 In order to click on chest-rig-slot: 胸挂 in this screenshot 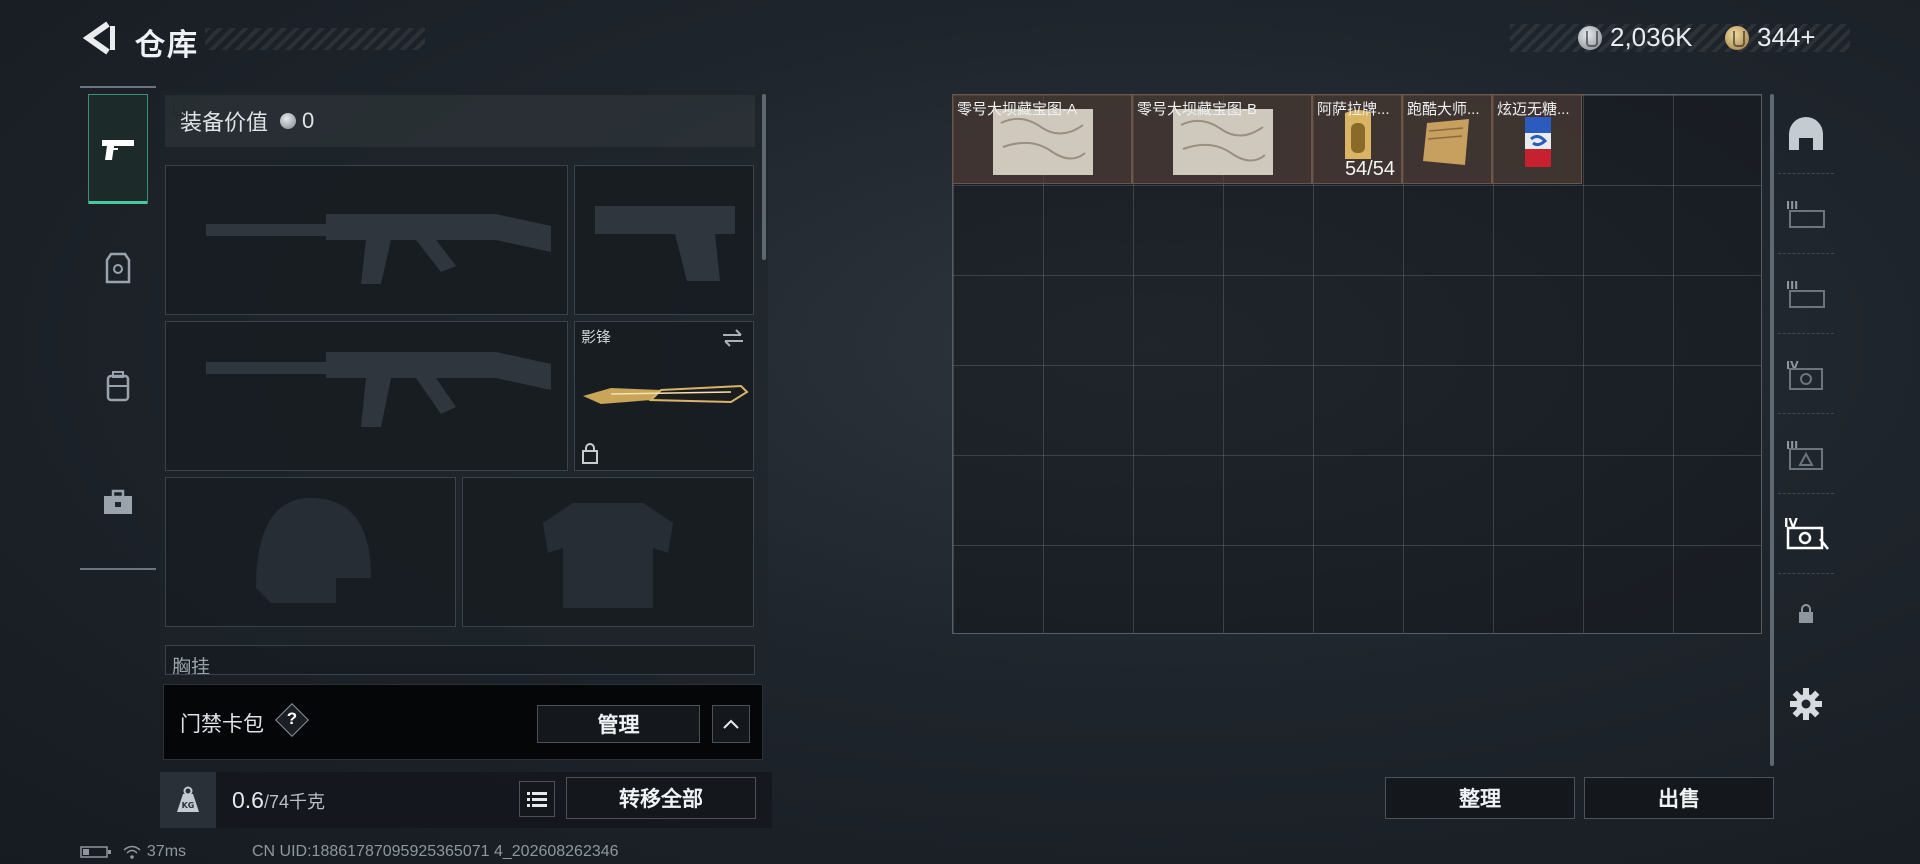, I will do `click(460, 660)`.